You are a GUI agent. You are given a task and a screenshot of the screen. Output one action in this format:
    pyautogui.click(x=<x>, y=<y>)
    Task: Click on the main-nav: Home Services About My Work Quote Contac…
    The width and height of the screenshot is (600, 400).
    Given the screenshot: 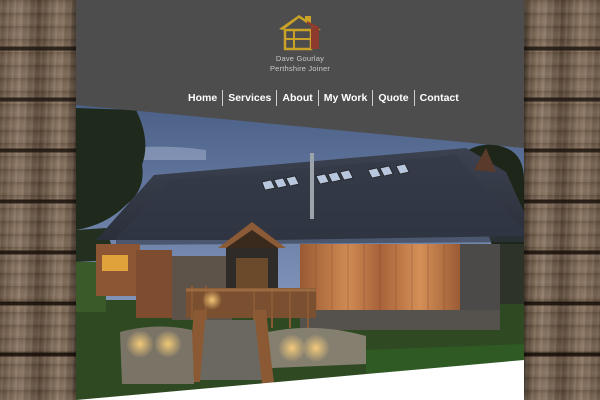 What is the action you would take?
    pyautogui.click(x=323, y=98)
    